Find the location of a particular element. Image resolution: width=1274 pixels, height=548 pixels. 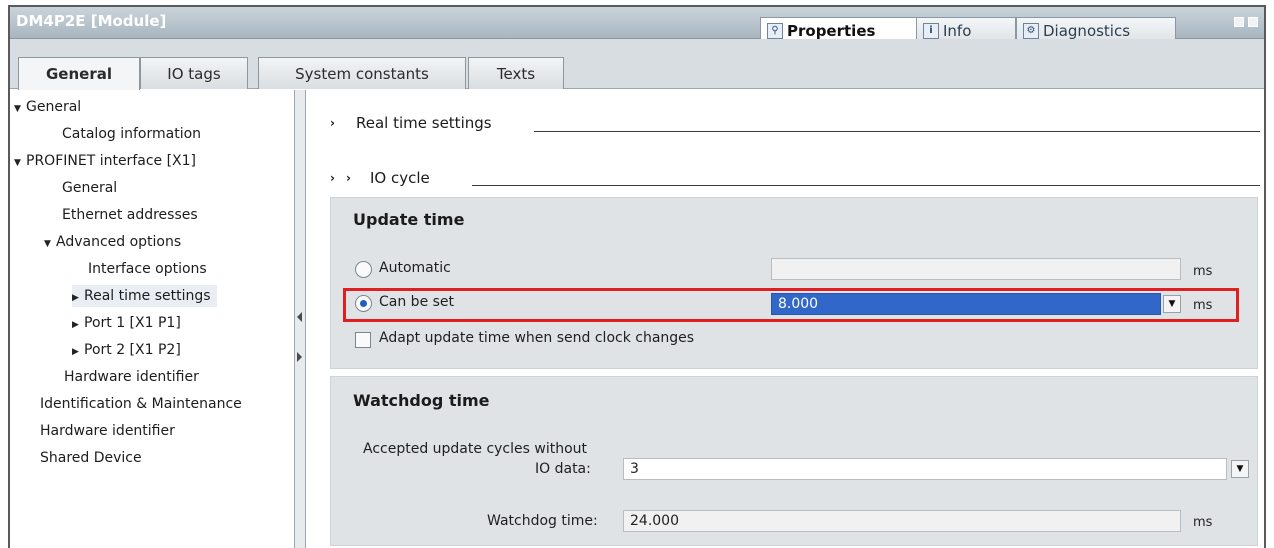

tab-system-constants: System constants is located at coordinates (362, 73).